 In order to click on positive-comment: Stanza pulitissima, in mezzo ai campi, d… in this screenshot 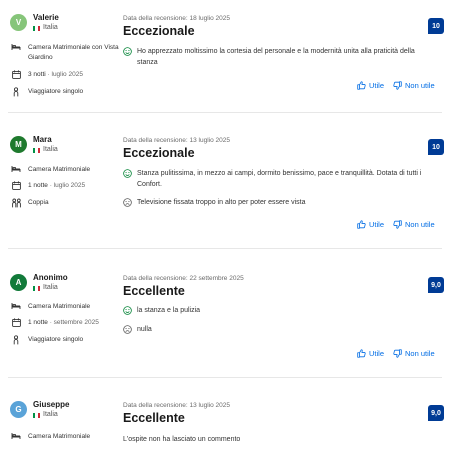, I will do `click(273, 179)`.